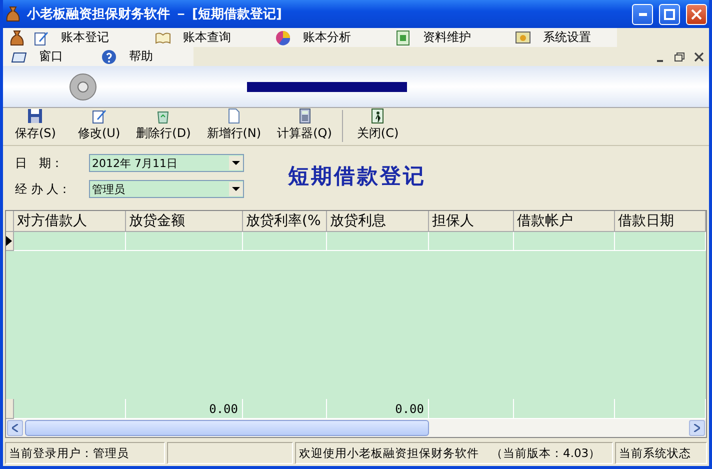  I want to click on close-icon, so click(696, 14).